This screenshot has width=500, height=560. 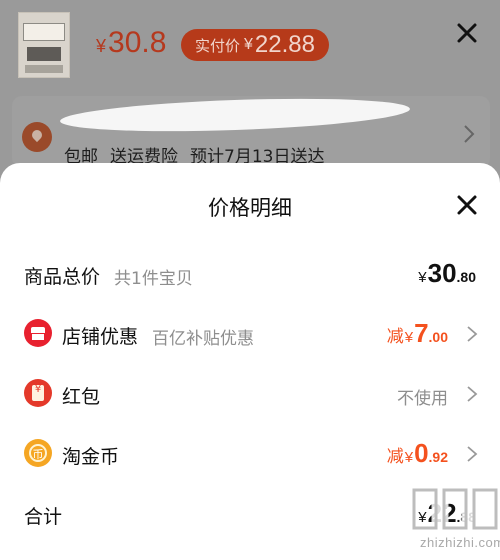 What do you see at coordinates (447, 273) in the screenshot?
I see `row-value: ¥30.80` at bounding box center [447, 273].